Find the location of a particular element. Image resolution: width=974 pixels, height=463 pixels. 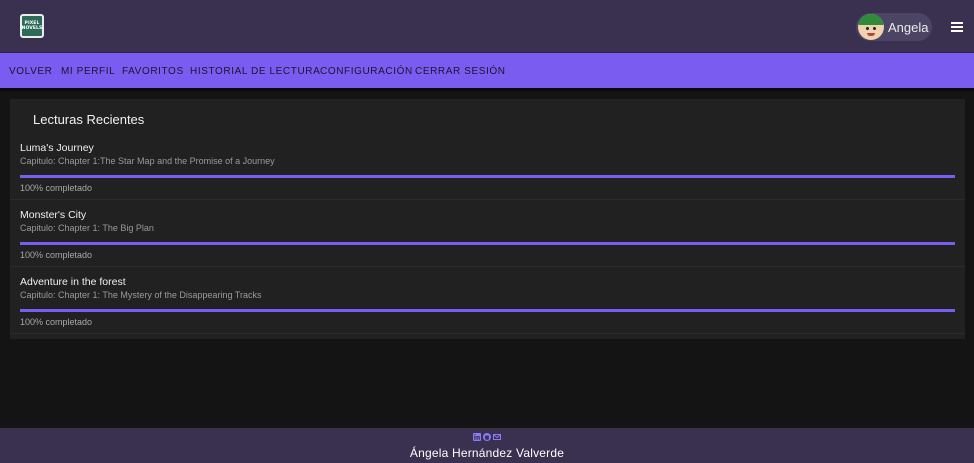

nav-mi-perfil: MI PERFIL is located at coordinates (88, 71).